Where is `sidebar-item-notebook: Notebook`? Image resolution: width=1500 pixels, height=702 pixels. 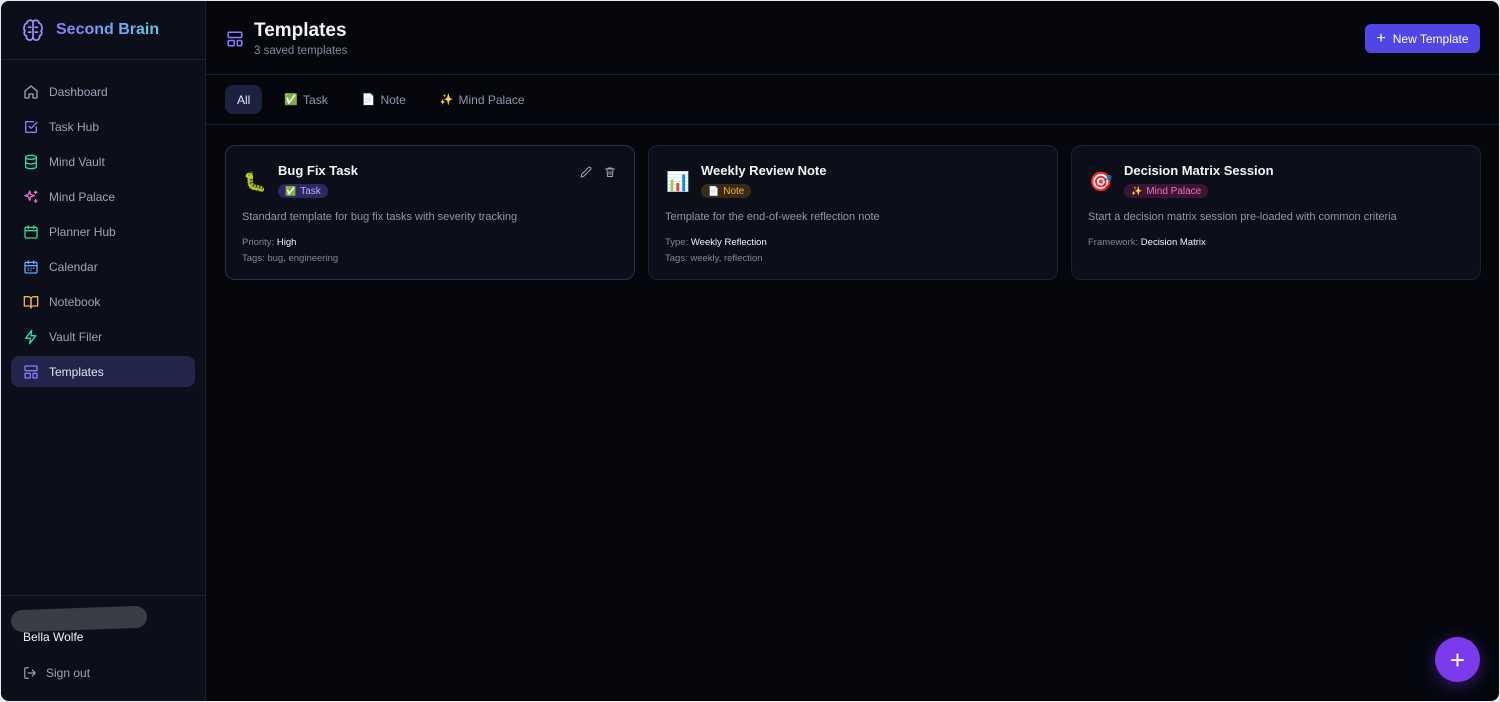 sidebar-item-notebook: Notebook is located at coordinates (103, 301).